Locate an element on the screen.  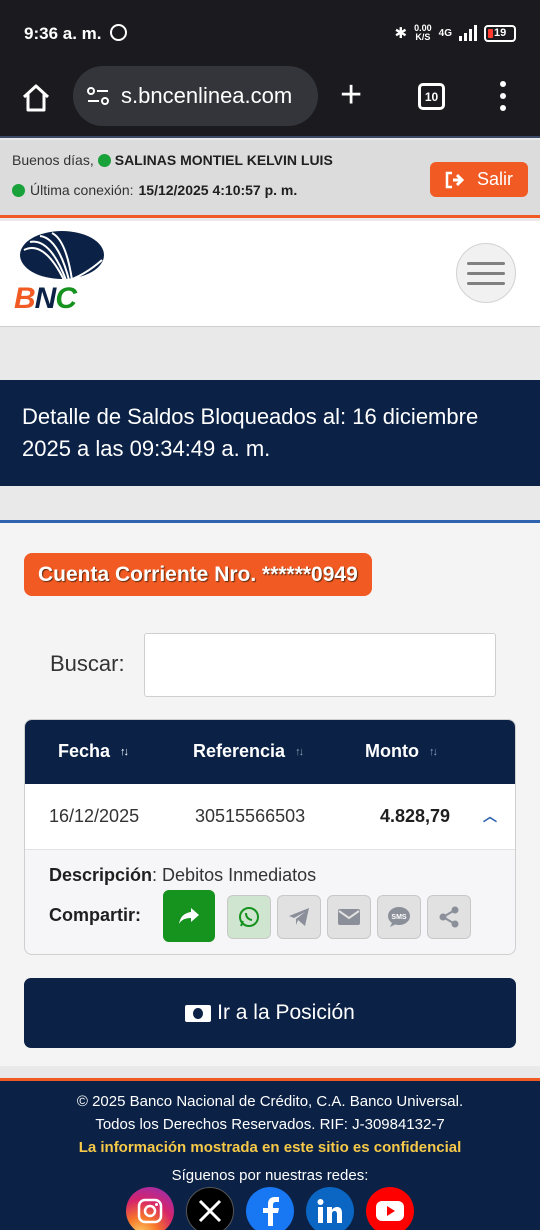
share-email-button is located at coordinates (349, 917).